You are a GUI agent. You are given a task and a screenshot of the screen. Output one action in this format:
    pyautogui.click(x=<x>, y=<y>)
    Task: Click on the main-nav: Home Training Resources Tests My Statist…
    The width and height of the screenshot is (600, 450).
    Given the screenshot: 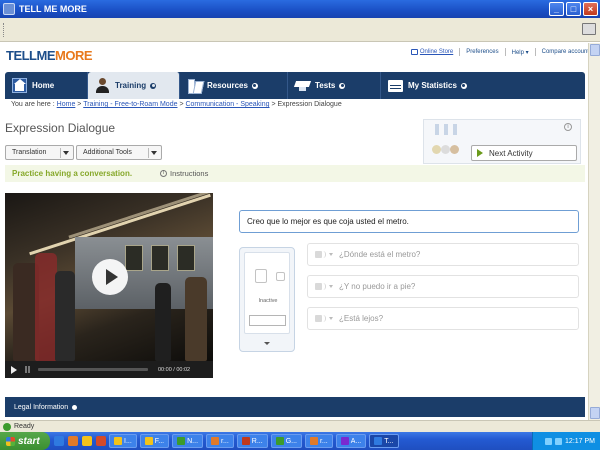 What is the action you would take?
    pyautogui.click(x=295, y=85)
    